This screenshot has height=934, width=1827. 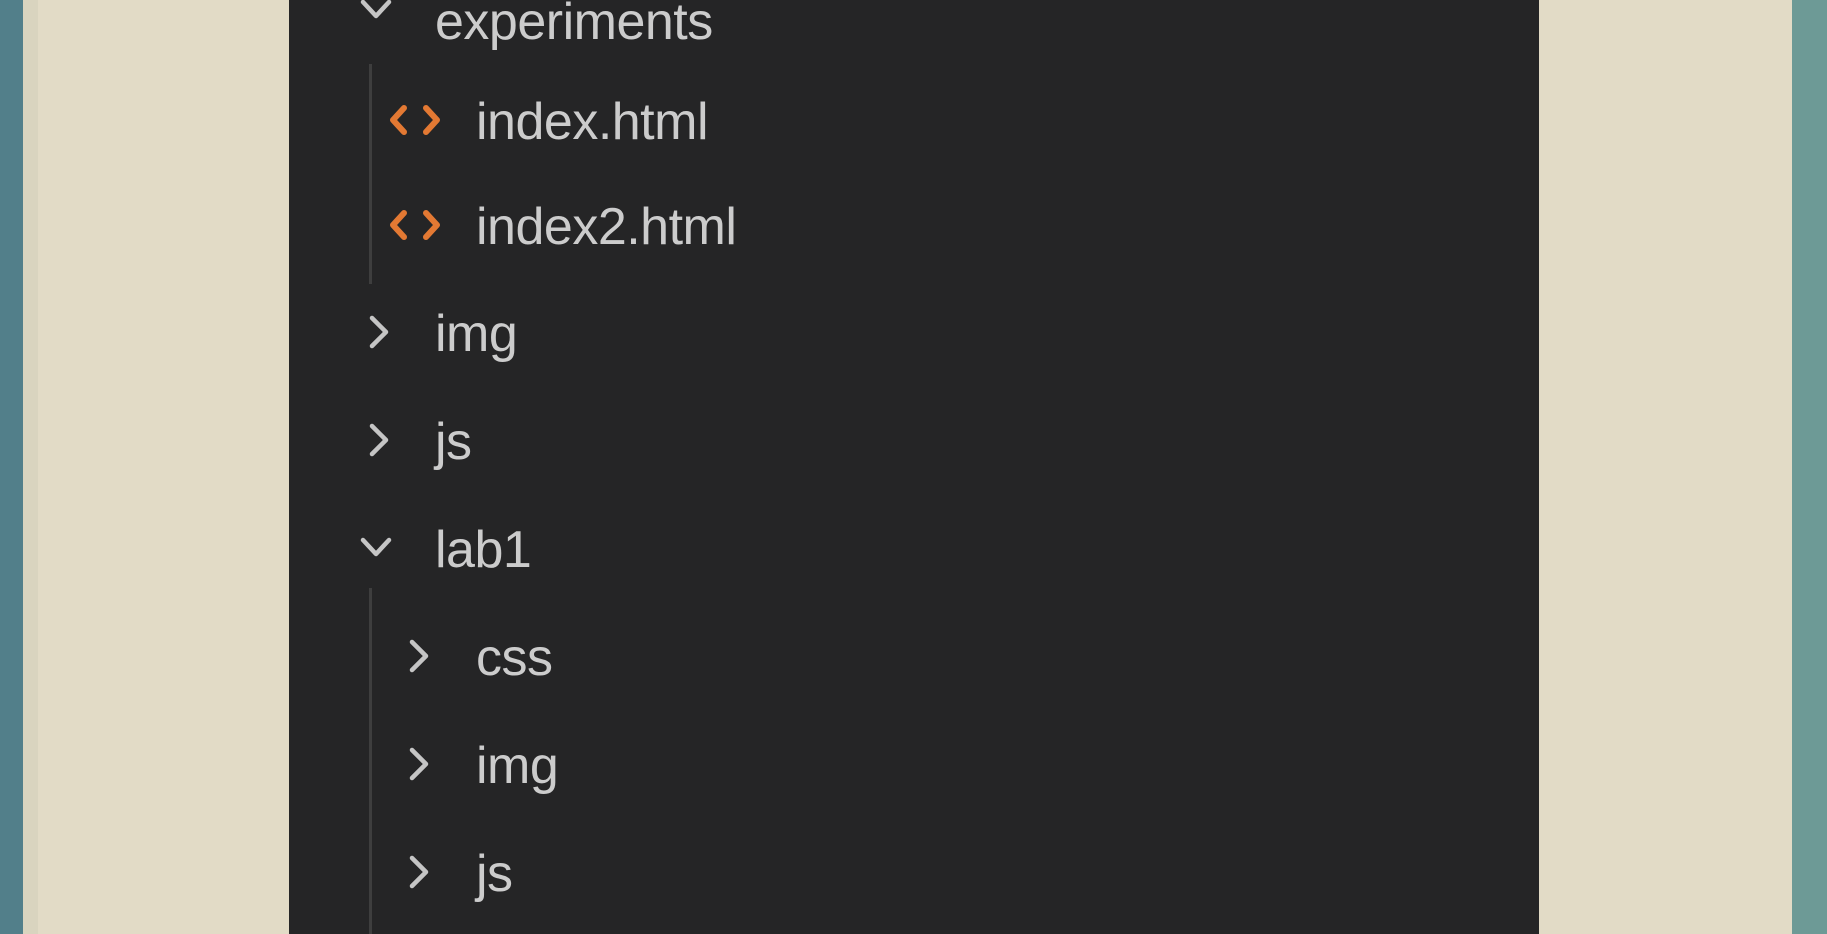 I want to click on tree-folder-lab1-js: js, so click(x=914, y=874).